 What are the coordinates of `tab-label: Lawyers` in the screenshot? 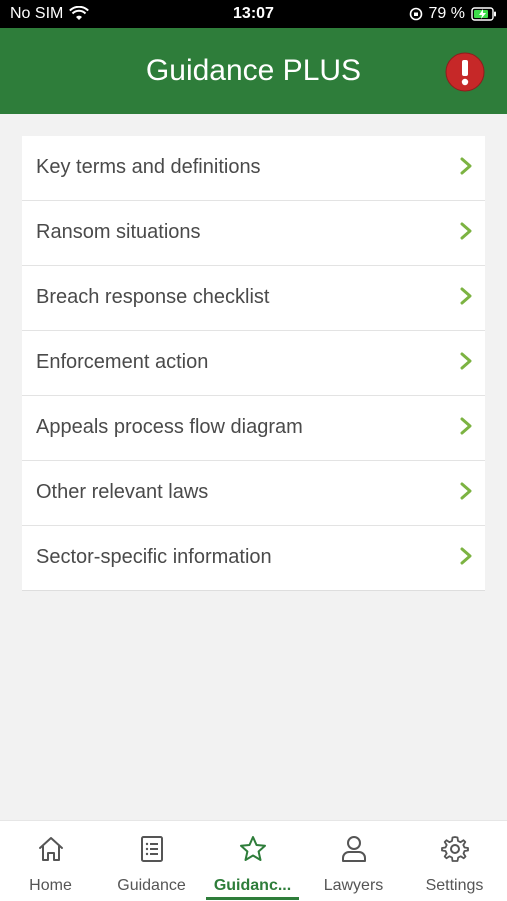 It's located at (353, 885).